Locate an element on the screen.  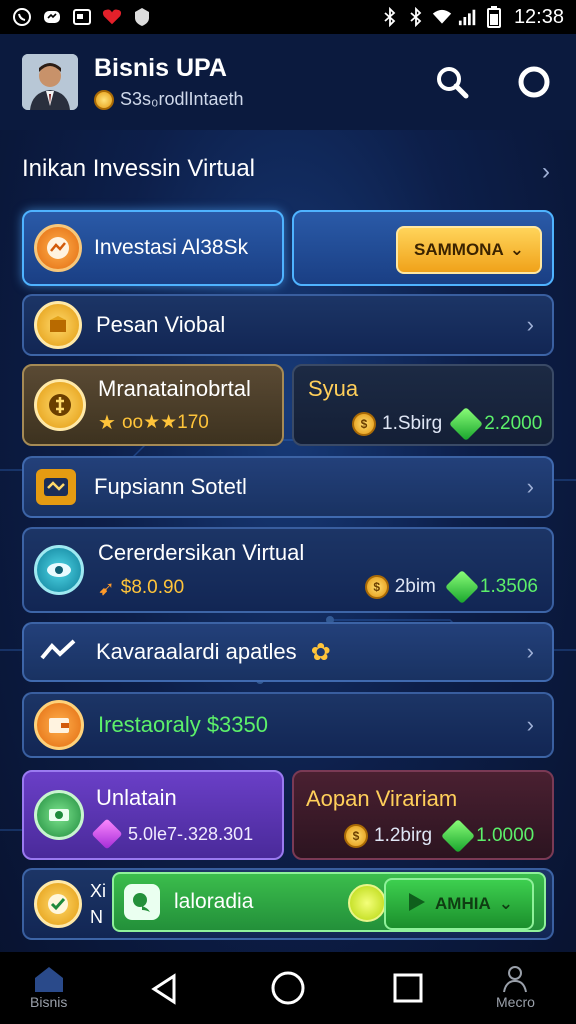
mranata-value: oo★★170 is located at coordinates (165, 422).